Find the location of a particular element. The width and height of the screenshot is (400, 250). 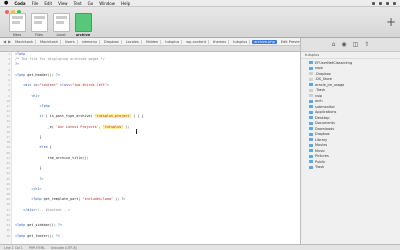

menu-help: Help is located at coordinates (125, 3).